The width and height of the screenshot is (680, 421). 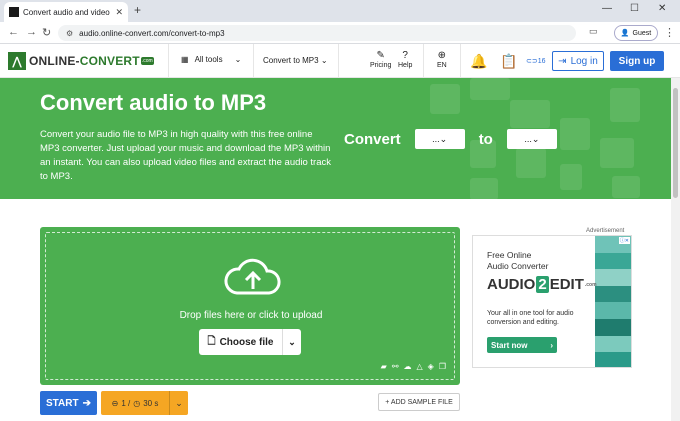 I want to click on back-icon: ←, so click(x=13, y=32).